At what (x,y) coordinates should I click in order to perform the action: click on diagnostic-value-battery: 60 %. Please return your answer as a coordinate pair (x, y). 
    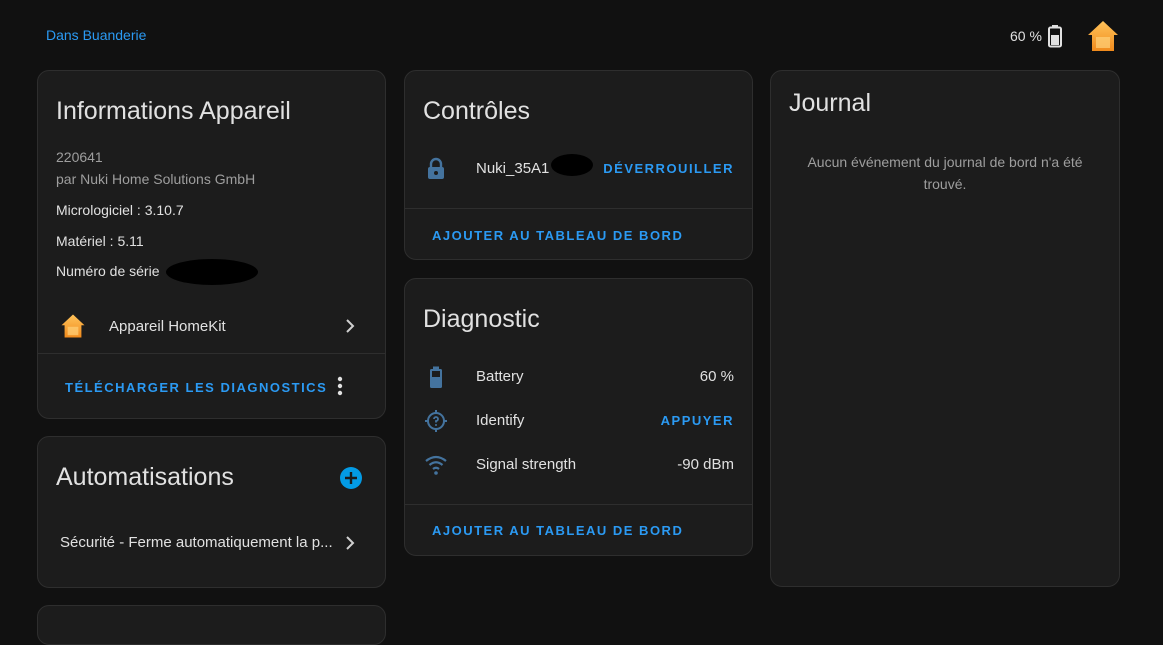
    Looking at the image, I should click on (716, 376).